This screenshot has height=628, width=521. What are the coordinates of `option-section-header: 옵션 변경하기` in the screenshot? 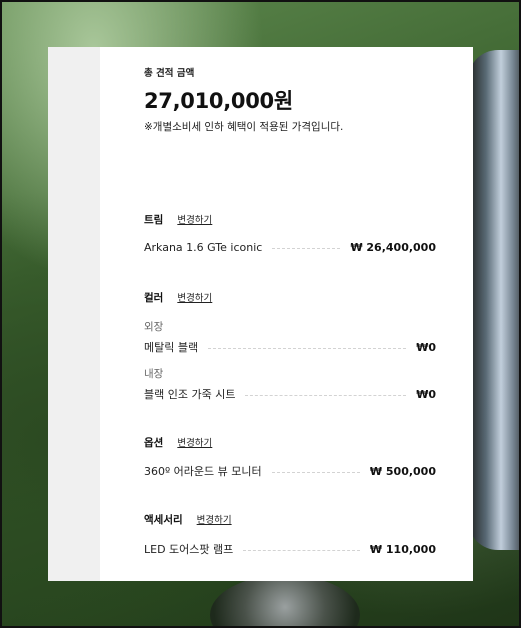 It's located at (178, 442).